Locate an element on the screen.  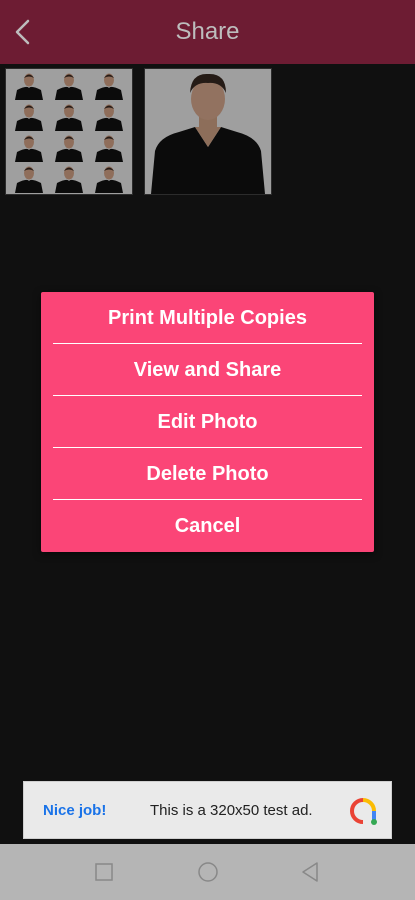
ad-lead-text: Nice job! is located at coordinates (75, 810).